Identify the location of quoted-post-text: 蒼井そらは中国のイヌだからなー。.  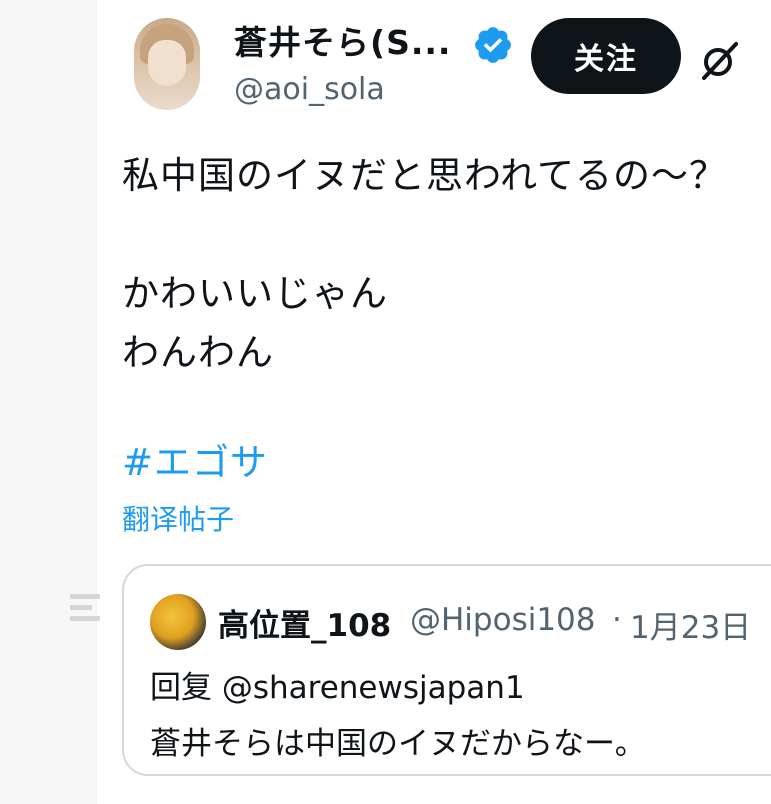
(398, 744).